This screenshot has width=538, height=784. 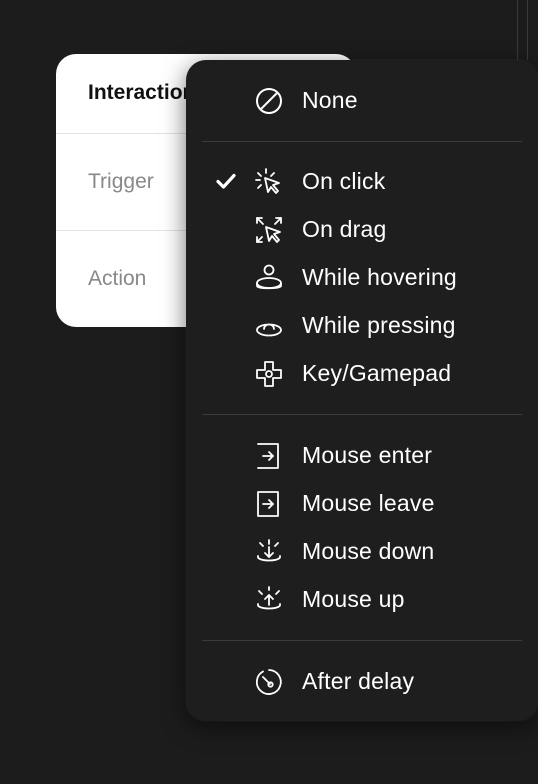 What do you see at coordinates (367, 454) in the screenshot?
I see `menu-item-label: Mouse enter` at bounding box center [367, 454].